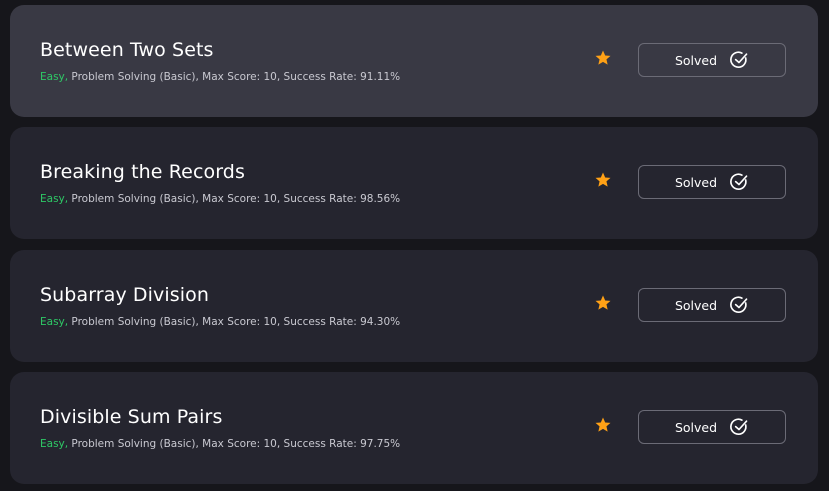 The image size is (829, 491). Describe the element at coordinates (127, 50) in the screenshot. I see `challenge-title: Between Two Sets` at that location.